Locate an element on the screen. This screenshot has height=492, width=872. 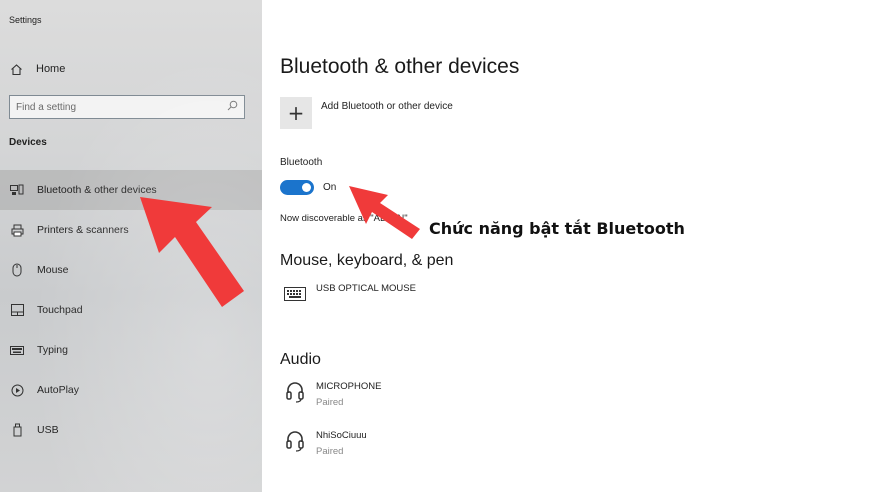
keyboard-device-icon is located at coordinates (295, 294).